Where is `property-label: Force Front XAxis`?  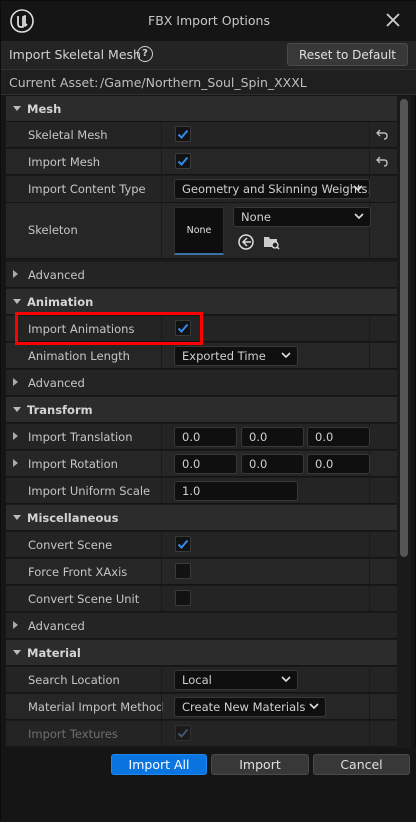
property-label: Force Front XAxis is located at coordinates (78, 572).